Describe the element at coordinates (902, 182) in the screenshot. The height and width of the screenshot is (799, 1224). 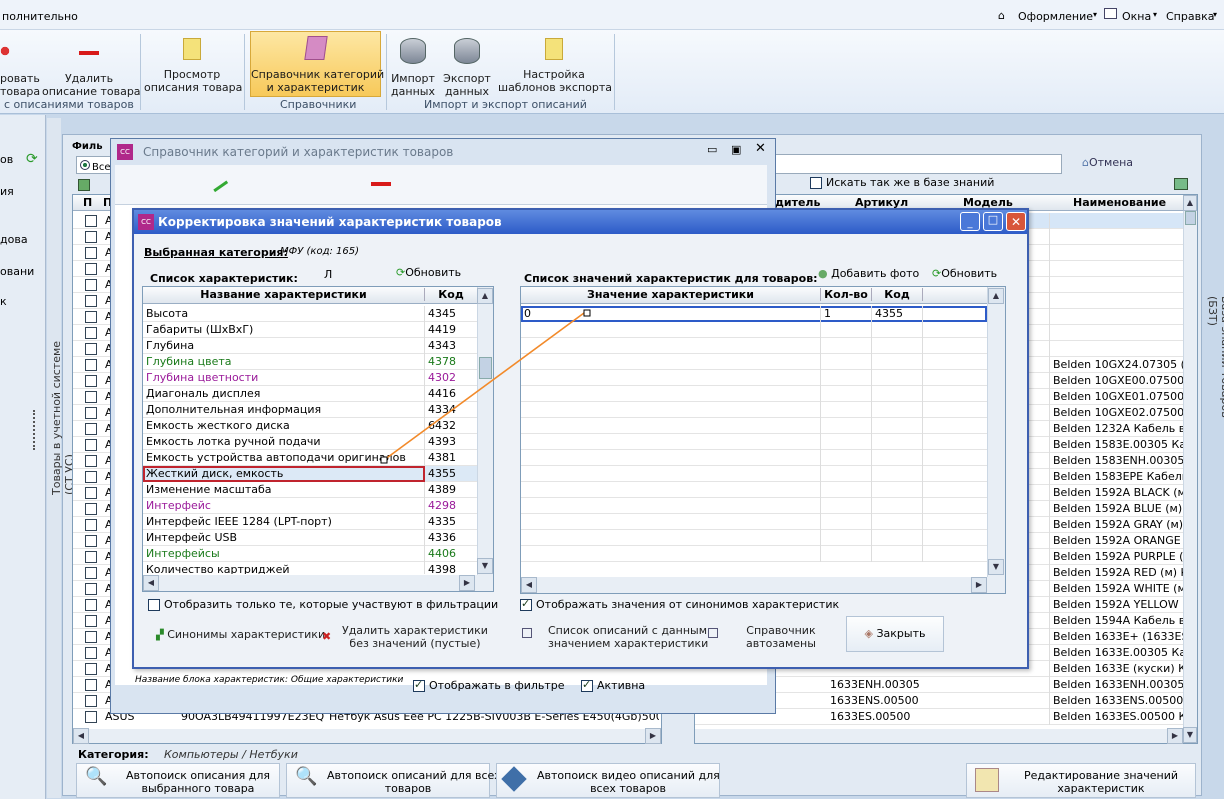
I see `search-kb-checkbox: Искать так же в базе знаний` at that location.